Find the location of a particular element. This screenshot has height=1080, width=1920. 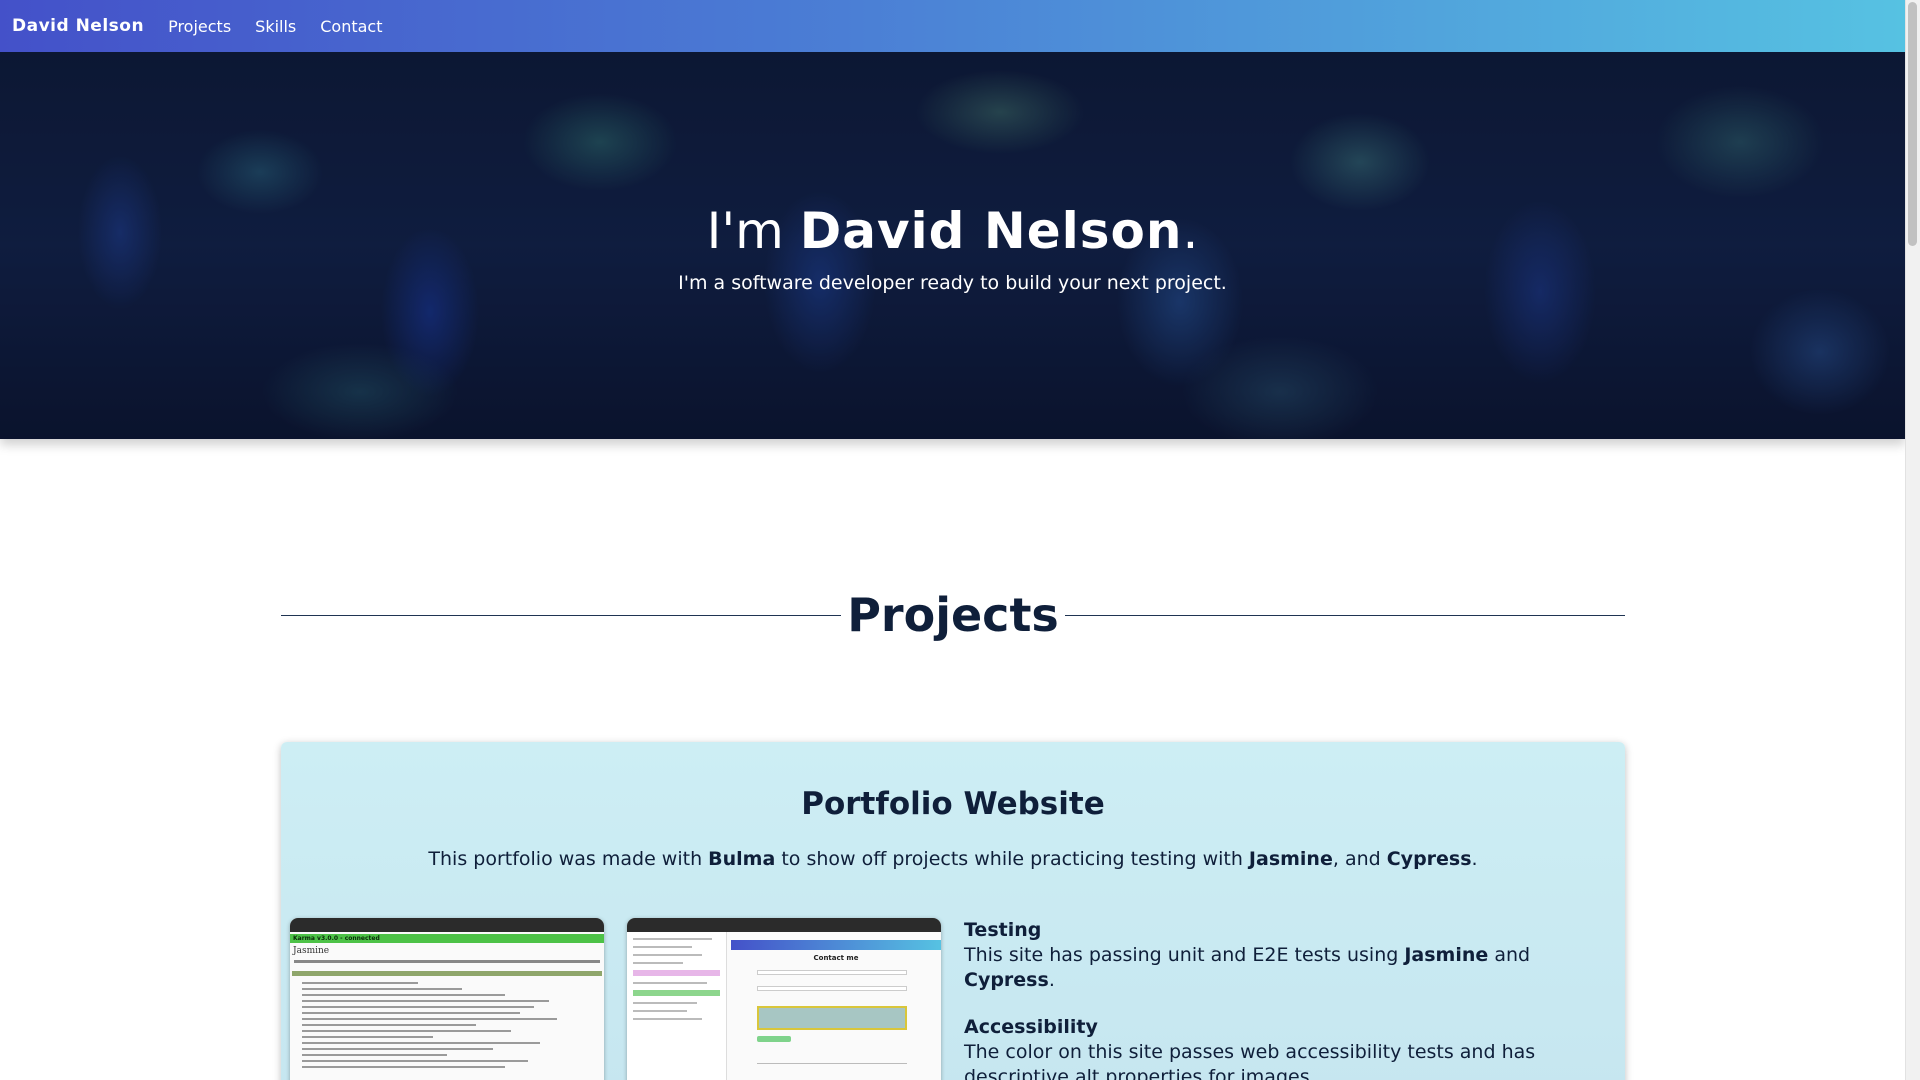

jasmine-spec-list is located at coordinates (447, 1025).